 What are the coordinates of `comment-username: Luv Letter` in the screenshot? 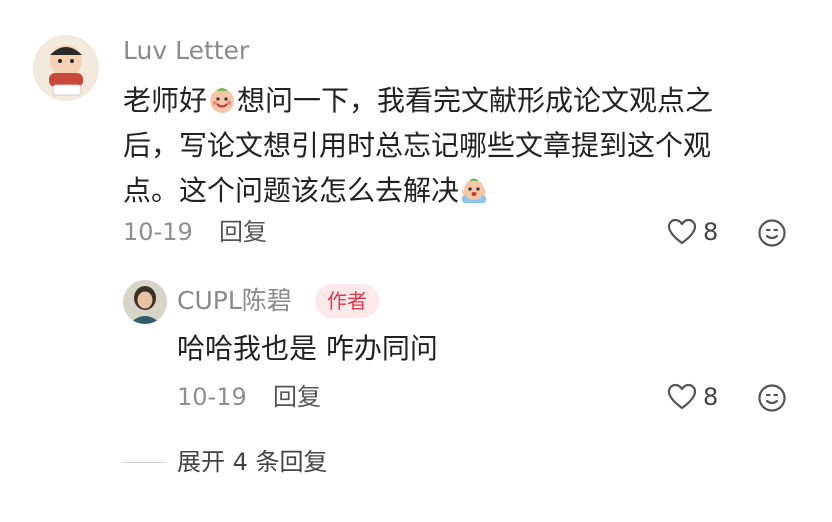 It's located at (186, 51).